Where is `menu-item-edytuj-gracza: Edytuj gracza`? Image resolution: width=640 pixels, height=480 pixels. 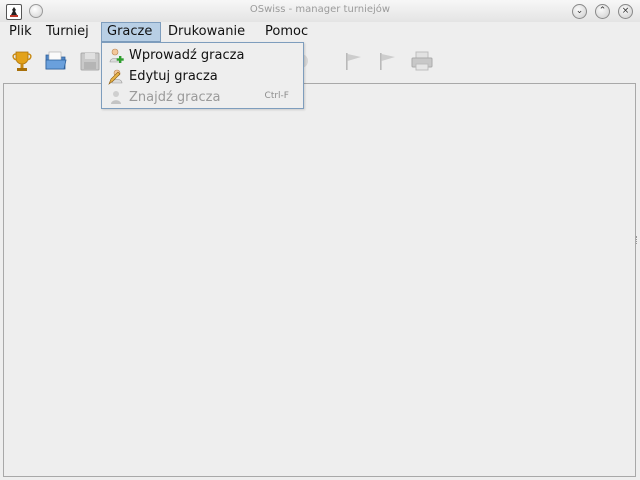 menu-item-edytuj-gracza: Edytuj gracza is located at coordinates (202, 76).